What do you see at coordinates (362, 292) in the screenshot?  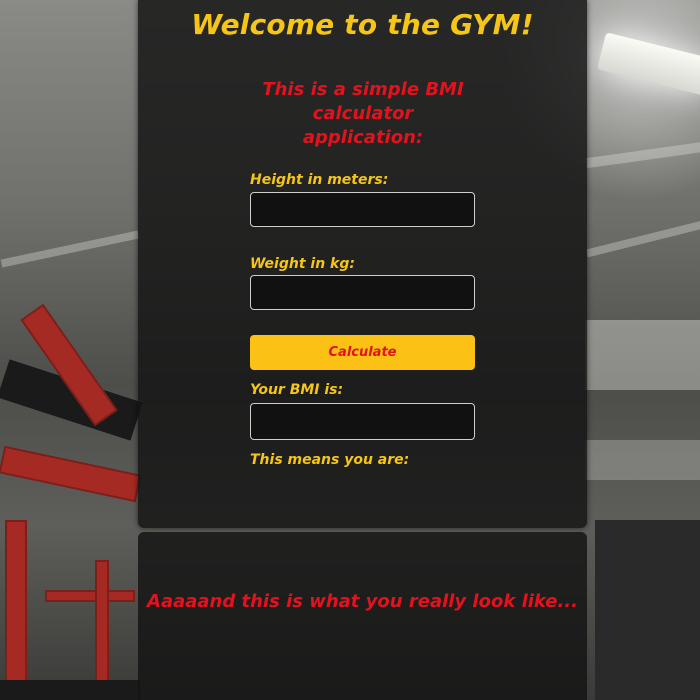 I see `weight-input` at bounding box center [362, 292].